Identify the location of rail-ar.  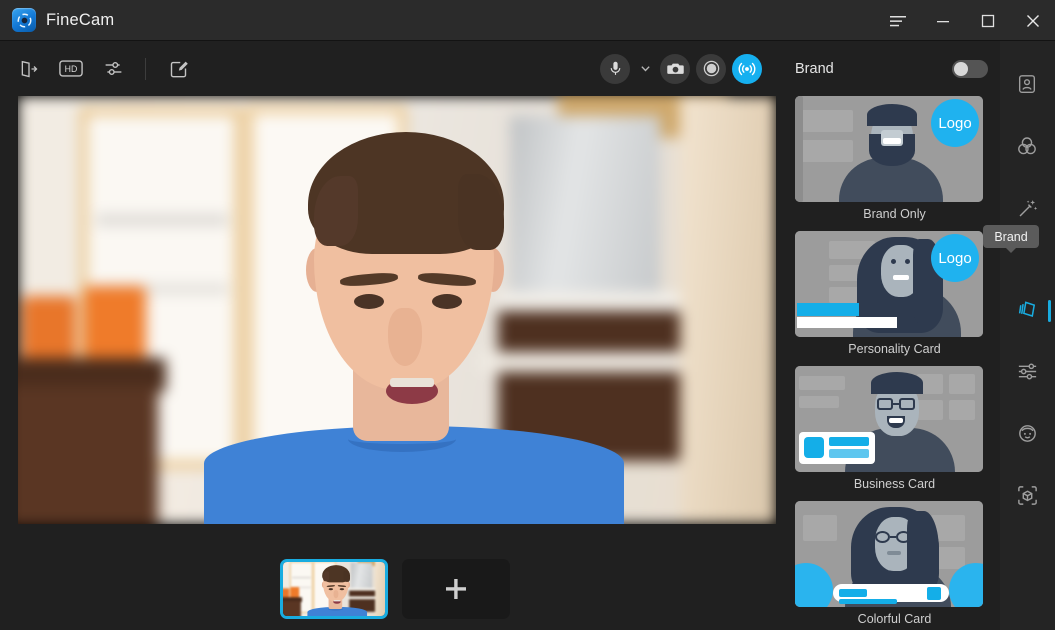
(1027, 495).